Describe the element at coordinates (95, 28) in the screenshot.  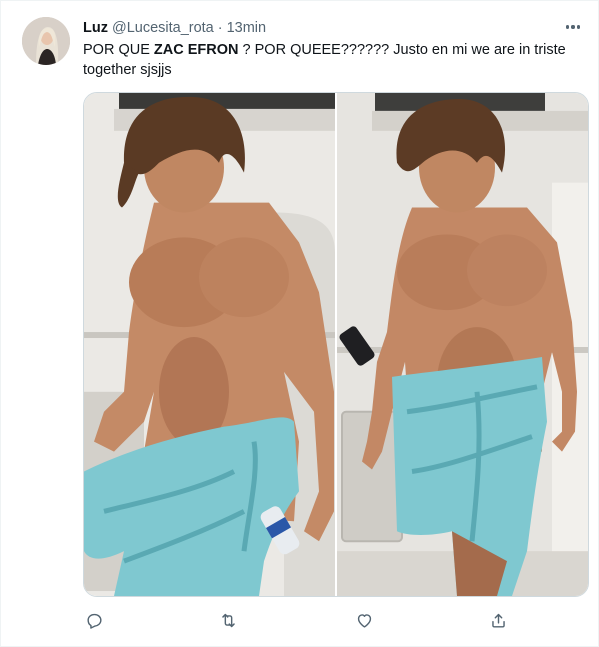
I see `display-name: Luz` at that location.